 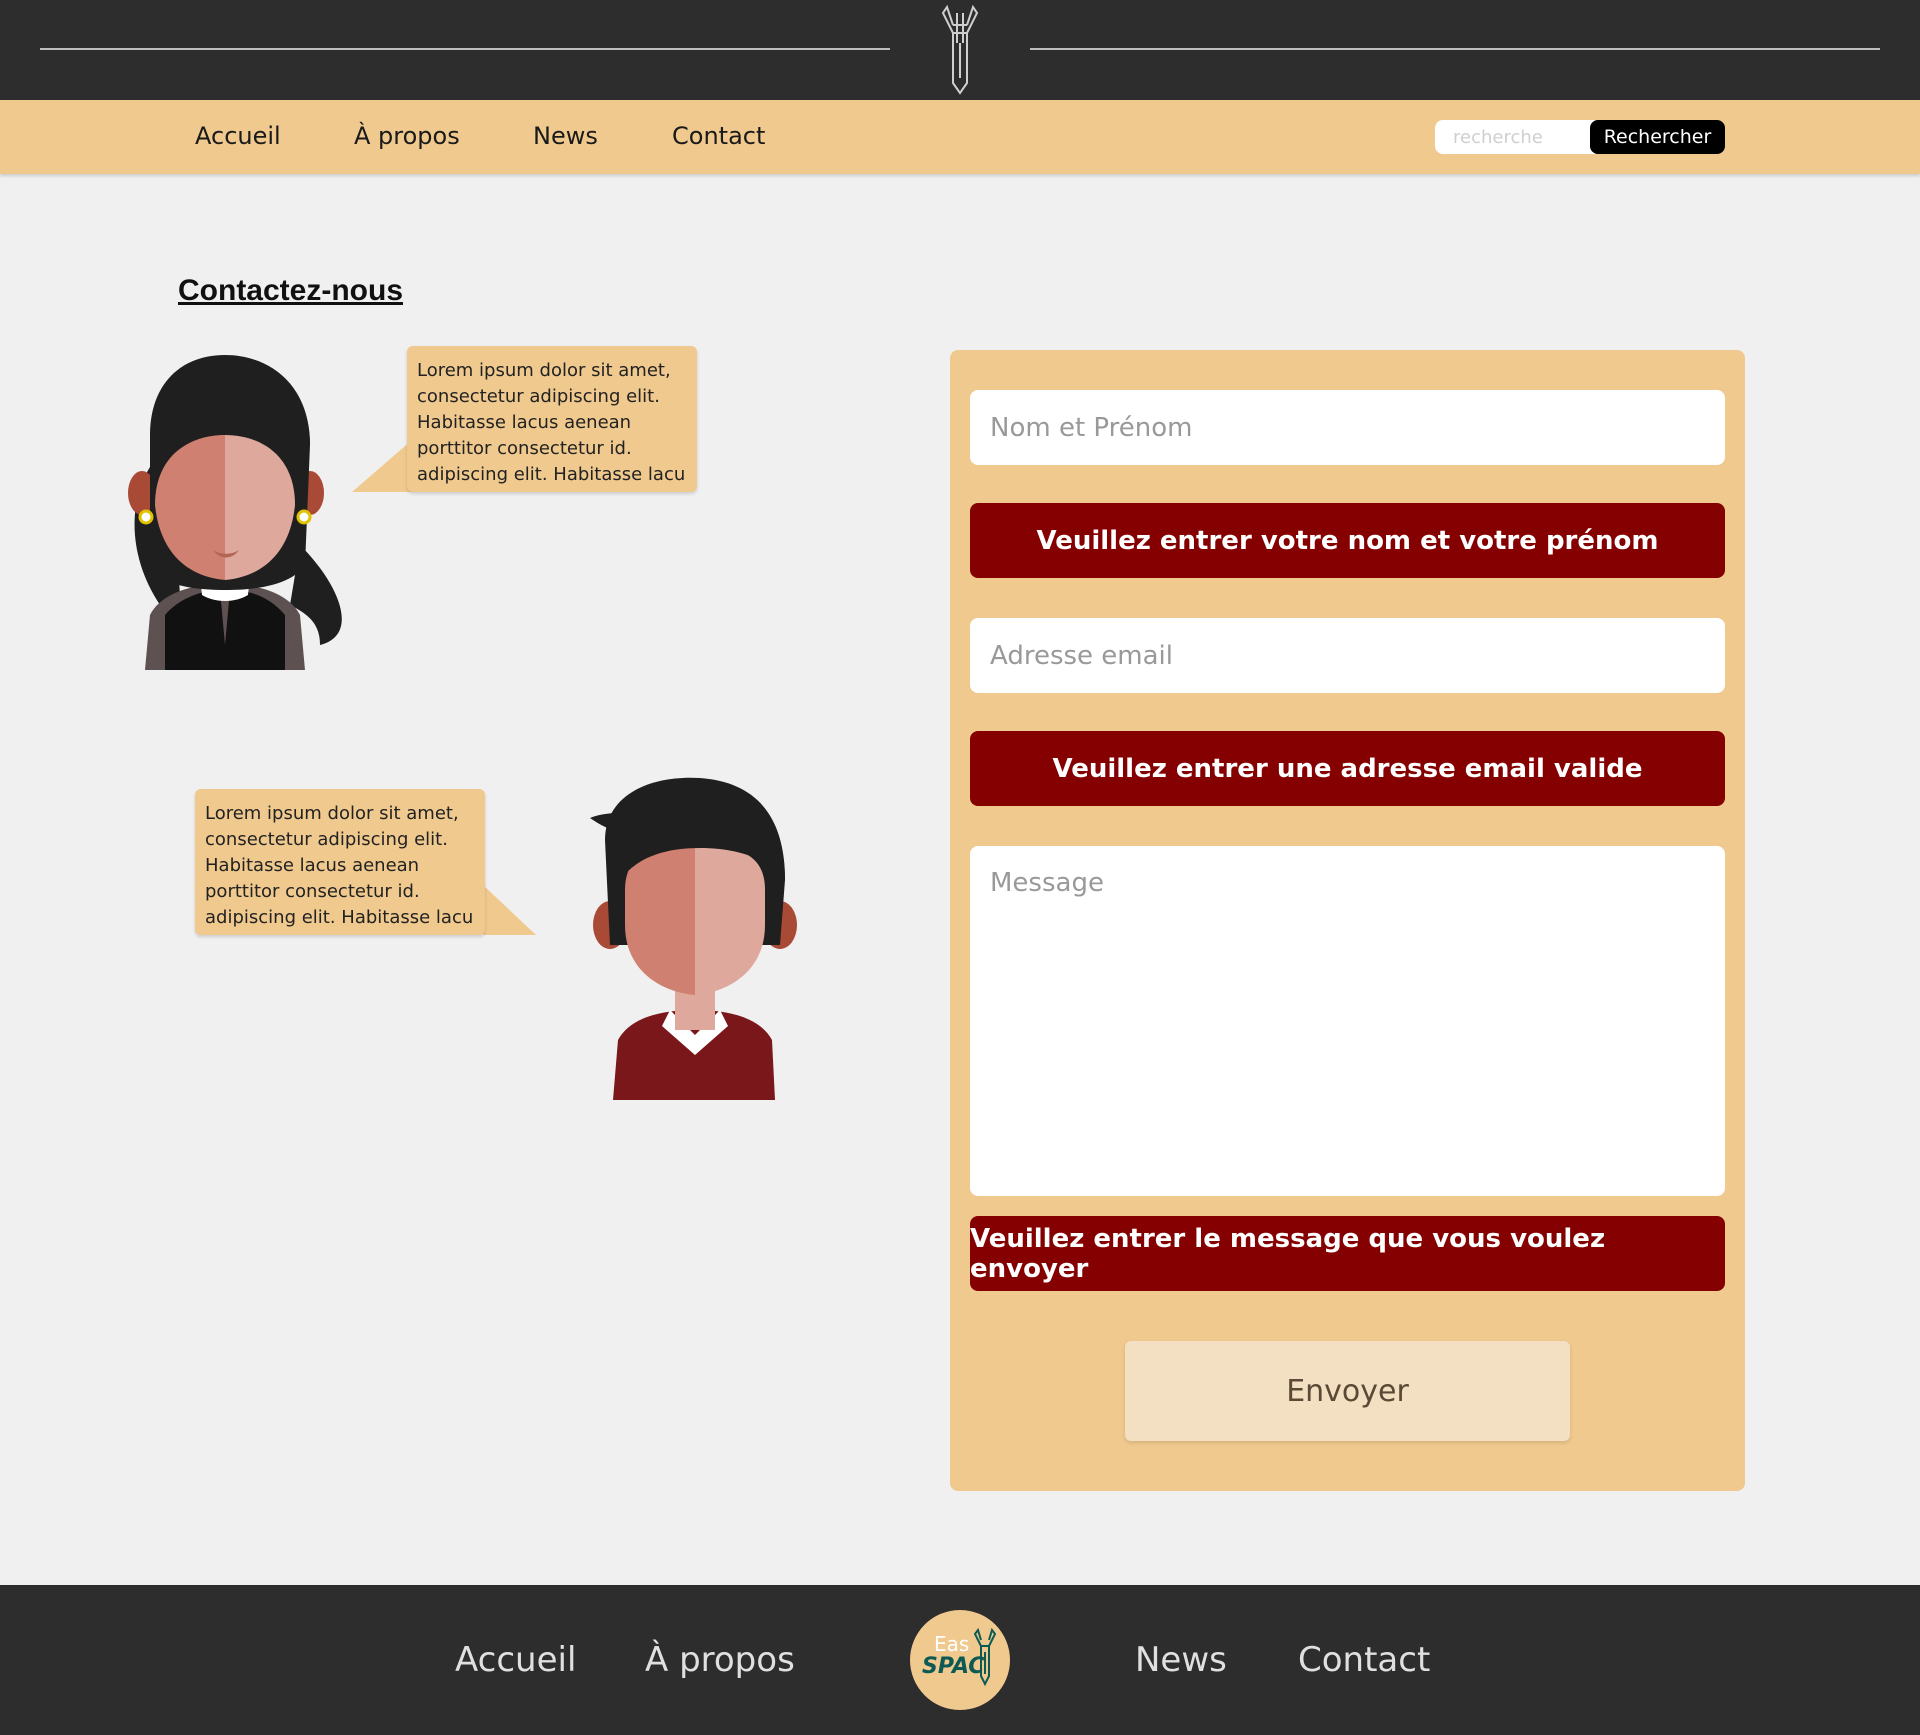 What do you see at coordinates (693, 938) in the screenshot?
I see `man-avatar` at bounding box center [693, 938].